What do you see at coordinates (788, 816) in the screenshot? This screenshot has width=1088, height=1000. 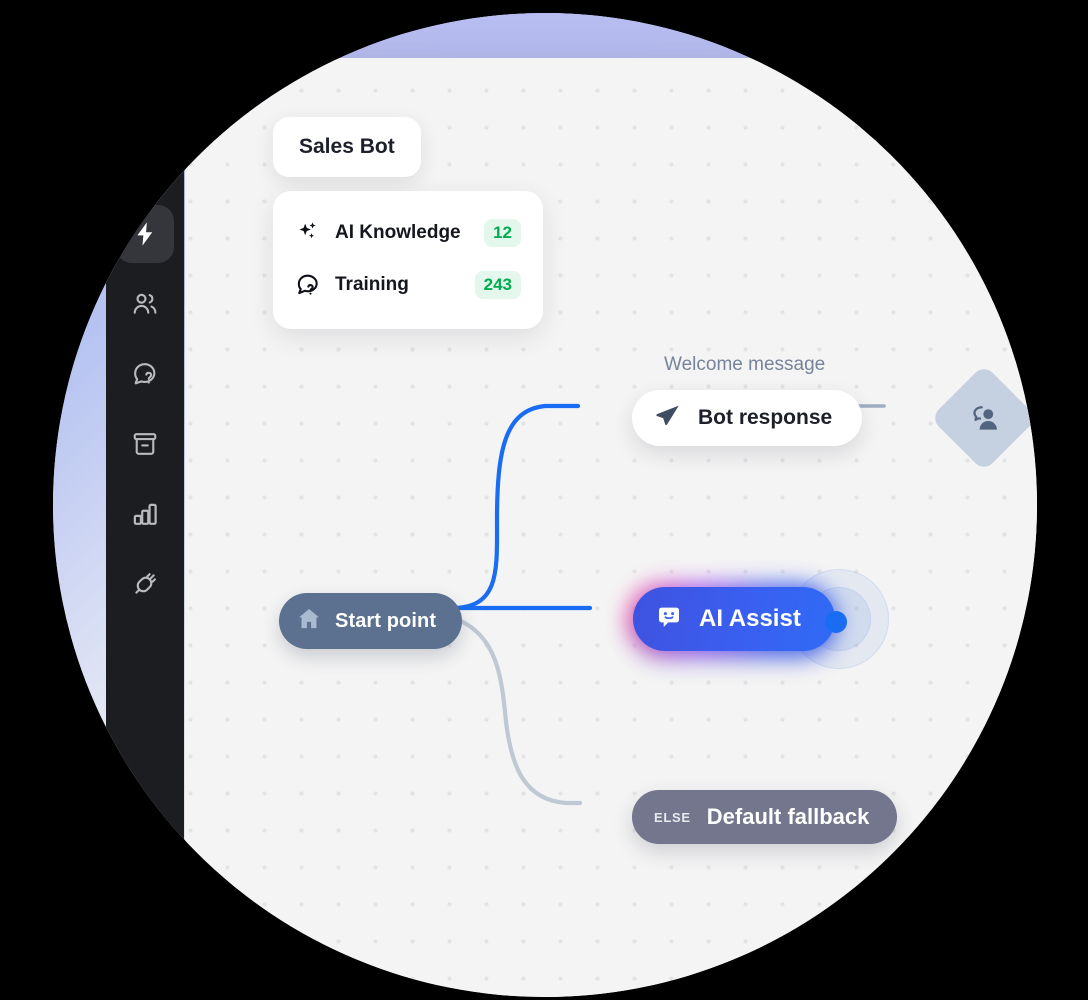 I see `node-fallback-label: Default fallback` at bounding box center [788, 816].